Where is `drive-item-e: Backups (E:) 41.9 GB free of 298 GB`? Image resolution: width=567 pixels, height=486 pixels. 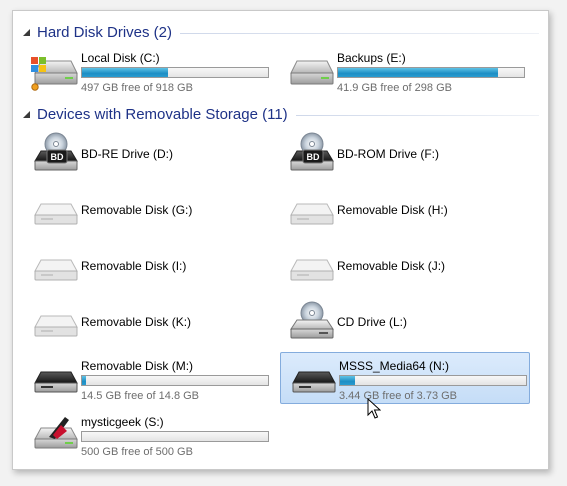
drive-item-e: Backups (E:) 41.9 GB free of 298 GB is located at coordinates (404, 70).